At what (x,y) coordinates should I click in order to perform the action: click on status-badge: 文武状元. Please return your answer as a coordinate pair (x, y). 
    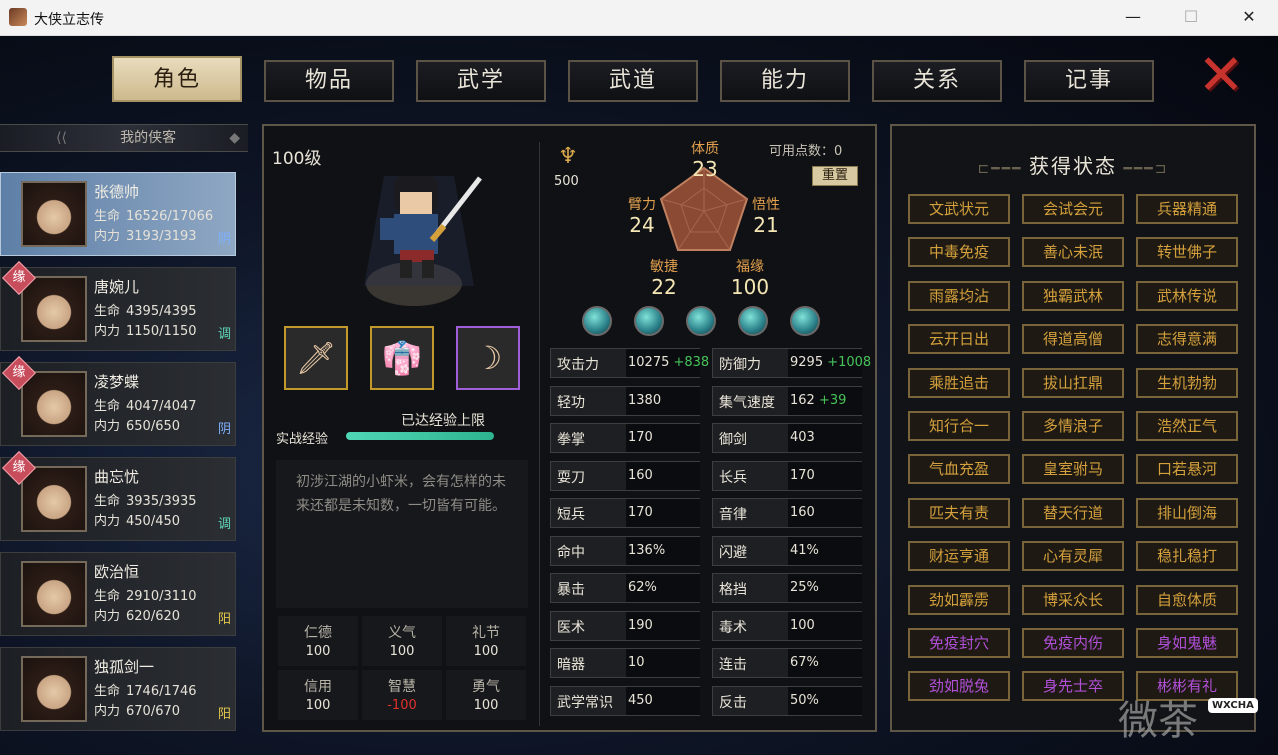
    Looking at the image, I should click on (959, 209).